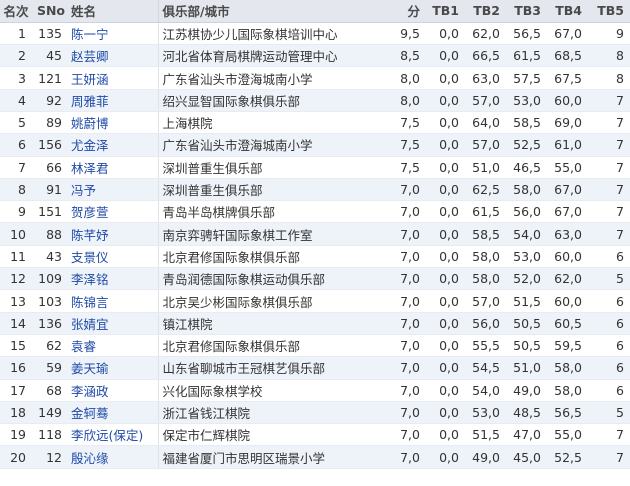 Image resolution: width=630 pixels, height=486 pixels. I want to click on cell-sno: 92, so click(50, 100).